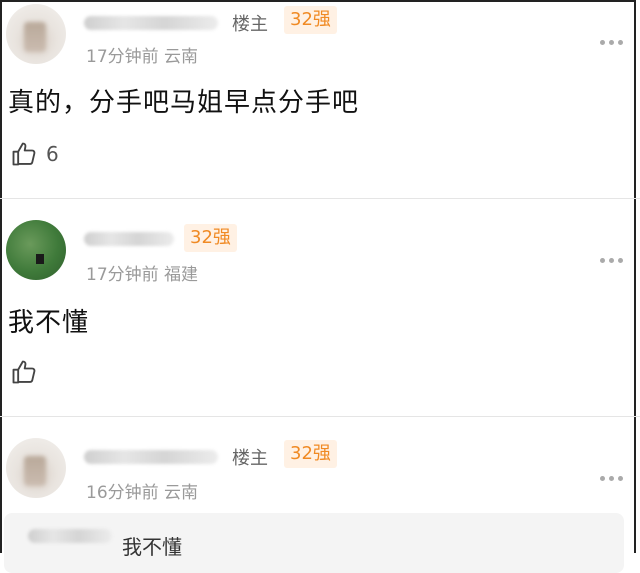 This screenshot has height=573, width=640. I want to click on quoted-username-blurred, so click(70, 536).